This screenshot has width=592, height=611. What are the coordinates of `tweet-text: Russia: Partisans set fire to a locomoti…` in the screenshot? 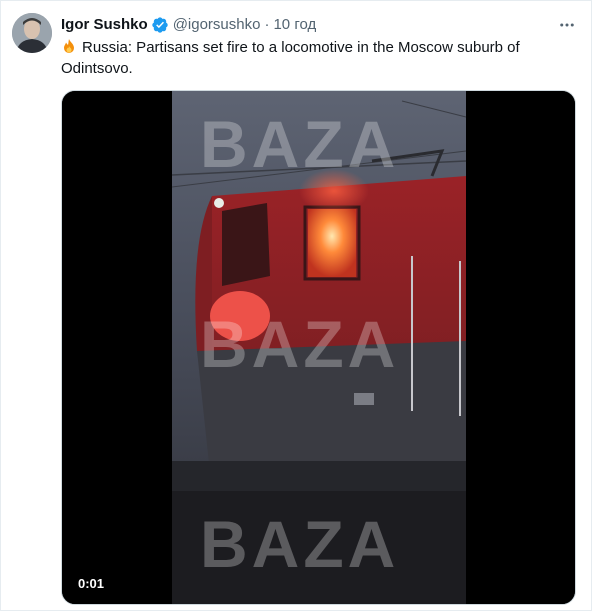 It's located at (316, 58).